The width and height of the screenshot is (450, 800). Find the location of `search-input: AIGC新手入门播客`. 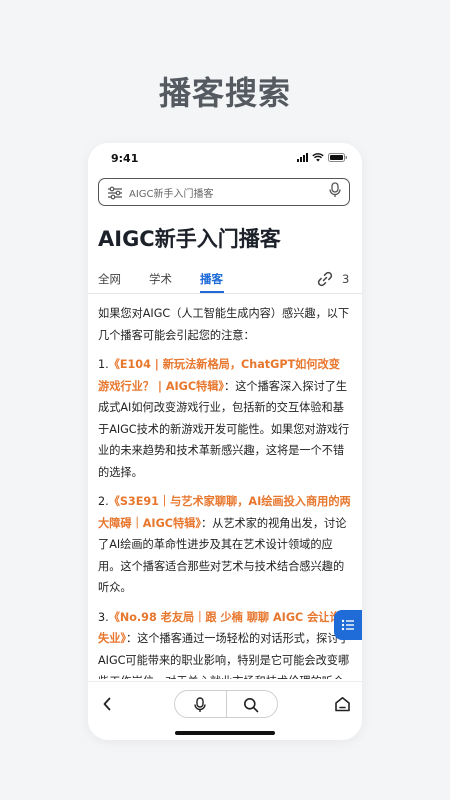

search-input: AIGC新手入门播客 is located at coordinates (224, 192).